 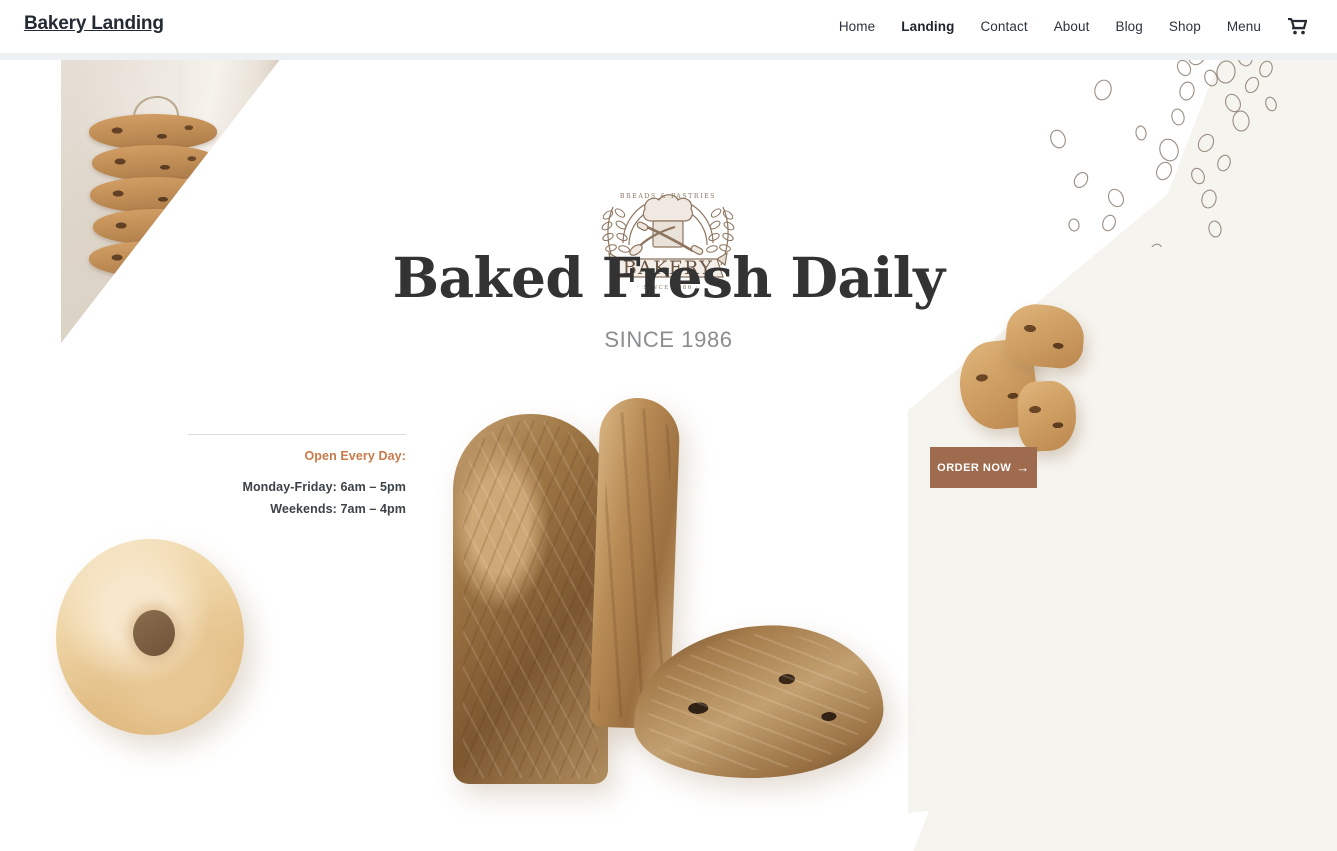 What do you see at coordinates (857, 26) in the screenshot?
I see `nav-item-home: Home` at bounding box center [857, 26].